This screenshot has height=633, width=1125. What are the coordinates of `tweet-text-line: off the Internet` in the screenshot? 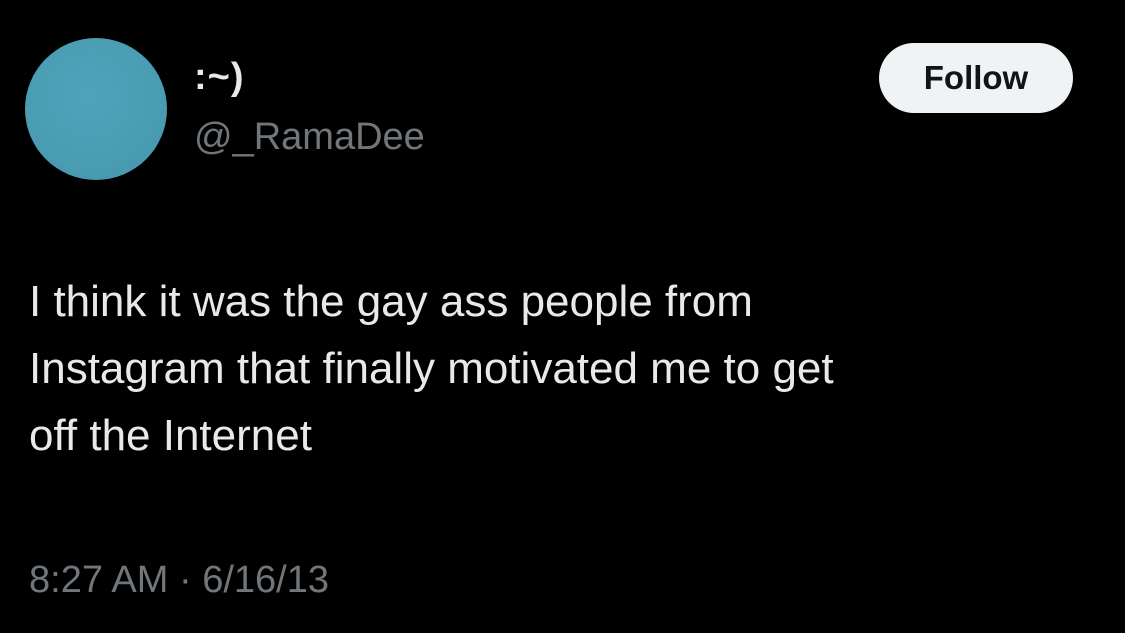 It's located at (170, 435).